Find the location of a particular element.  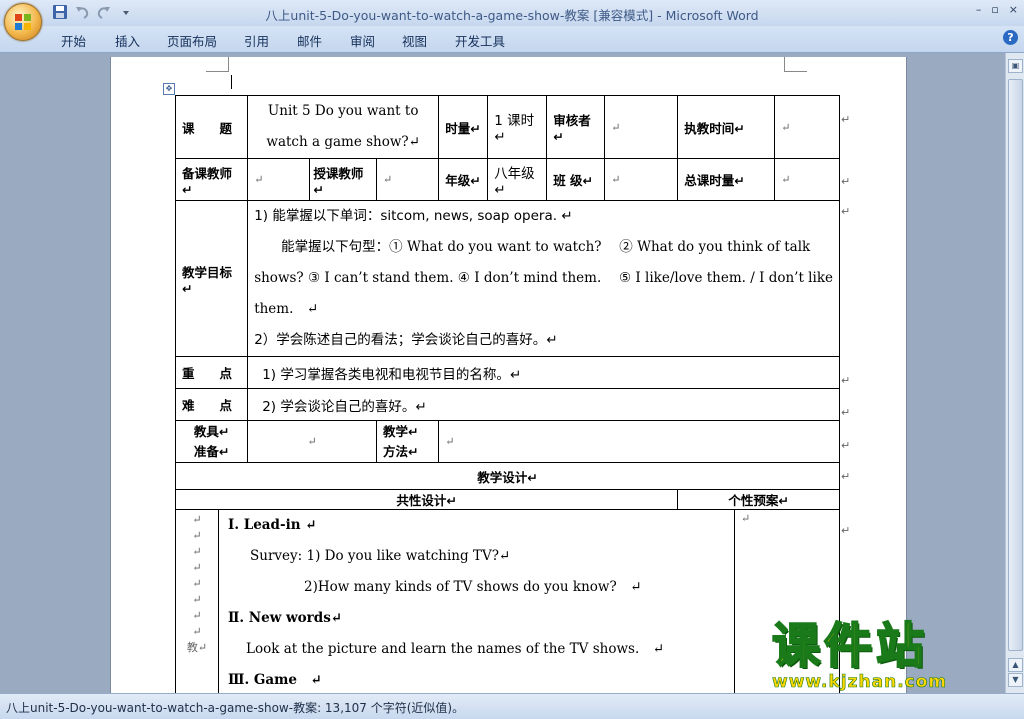

table-row: 教具↵ 准备↵ ↵ 教学↵ 方法↵ ↵ is located at coordinates (507, 441).